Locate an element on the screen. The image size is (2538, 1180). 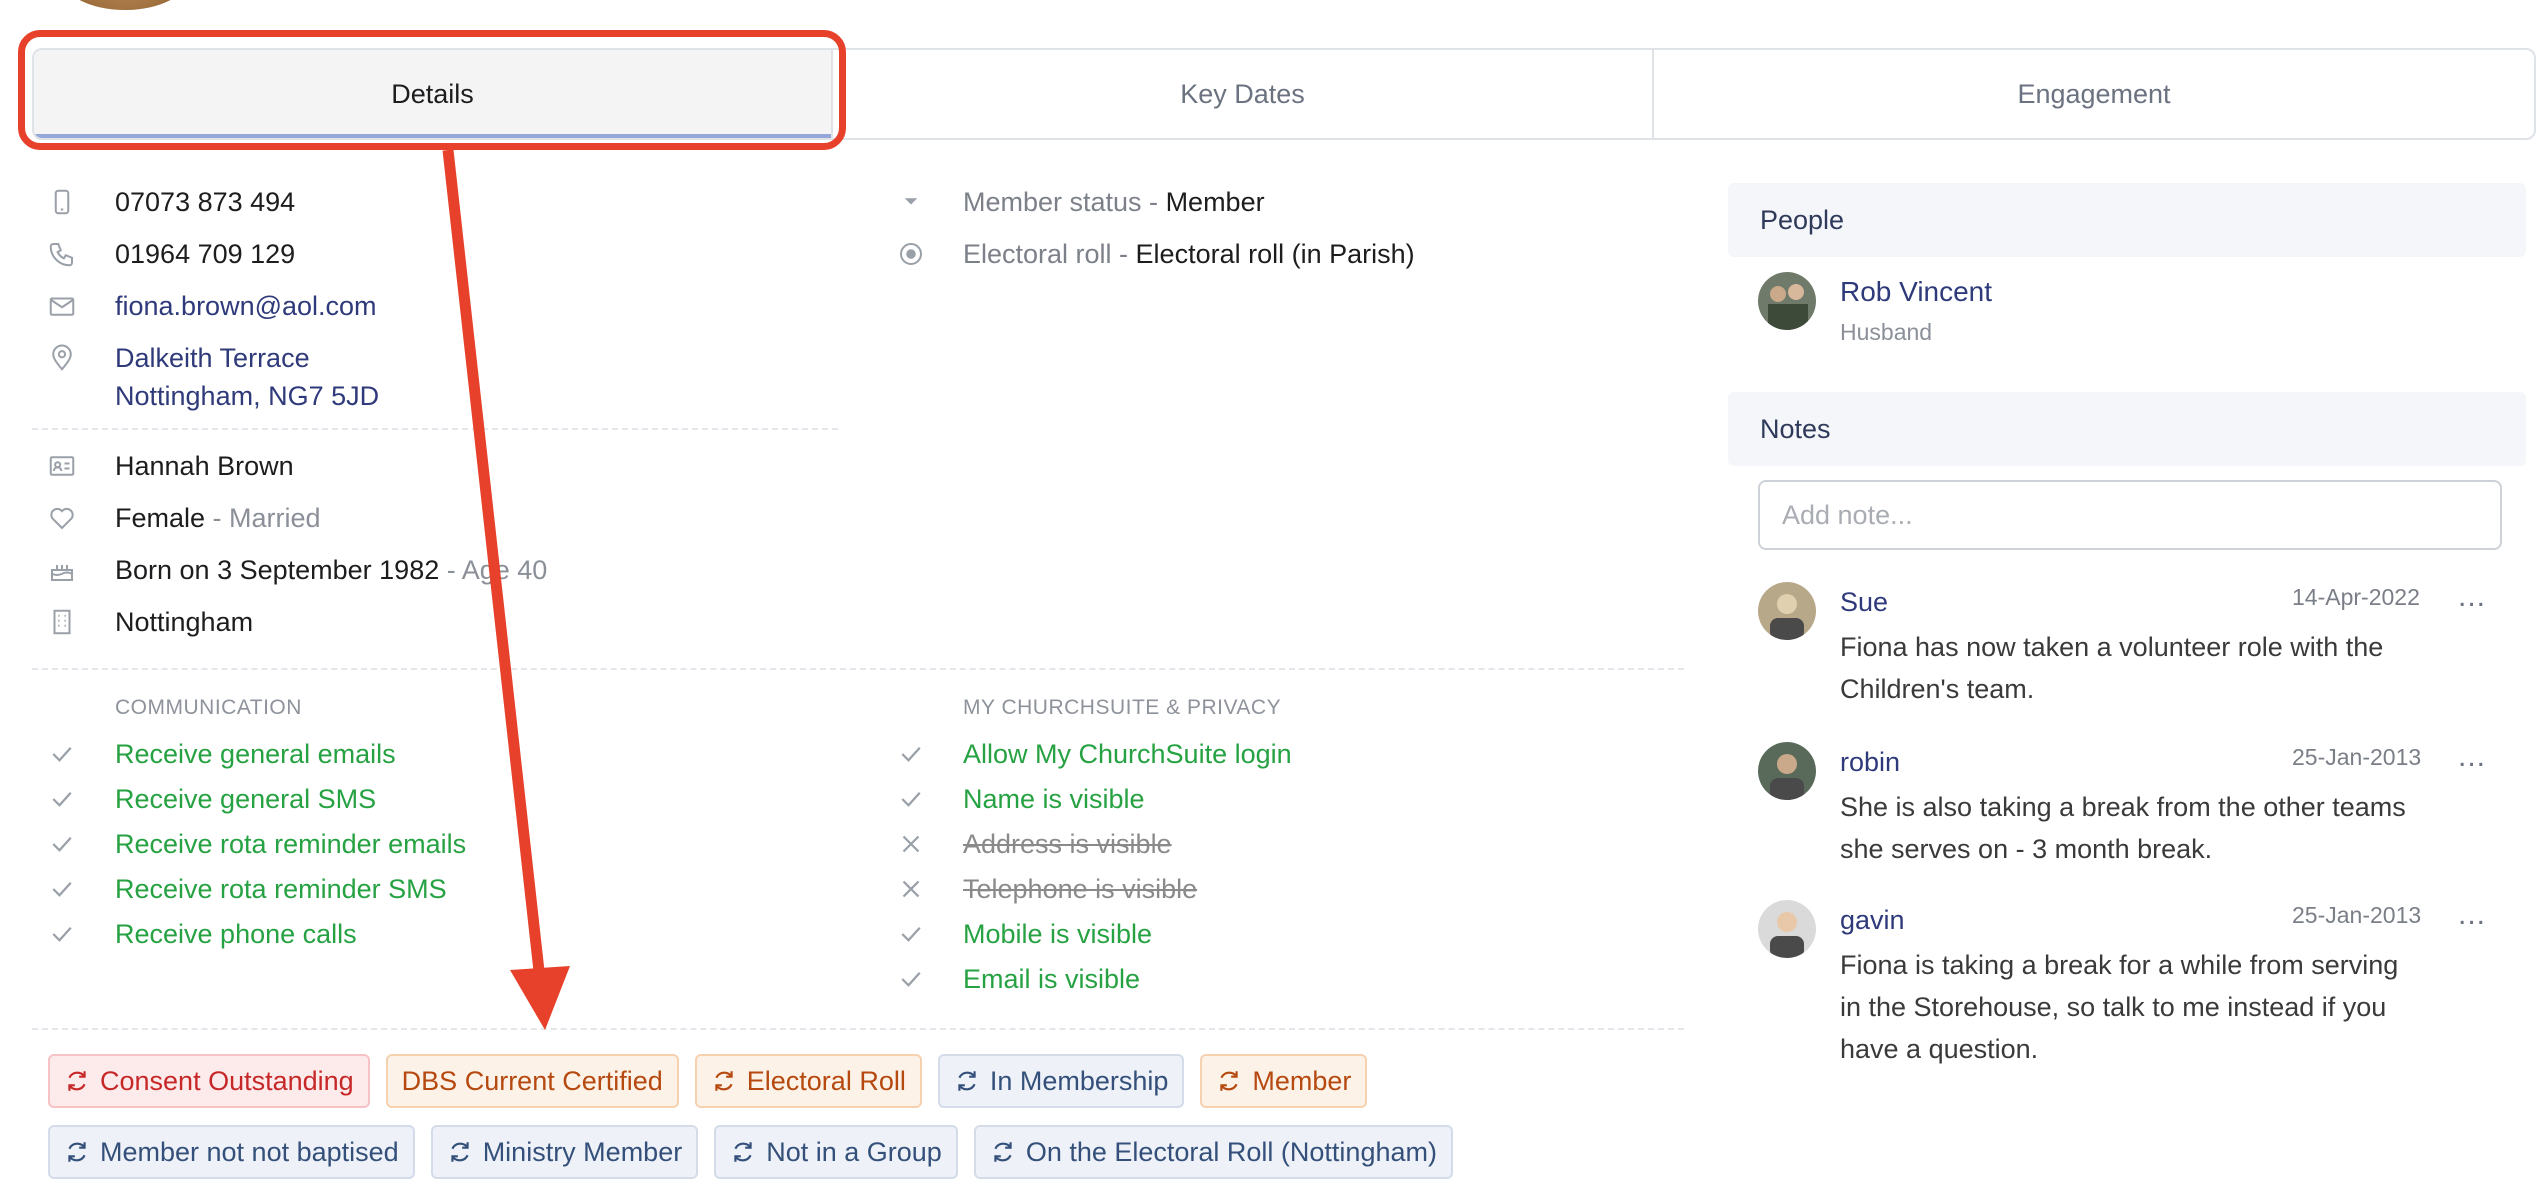
mobile-icon is located at coordinates (62, 202).